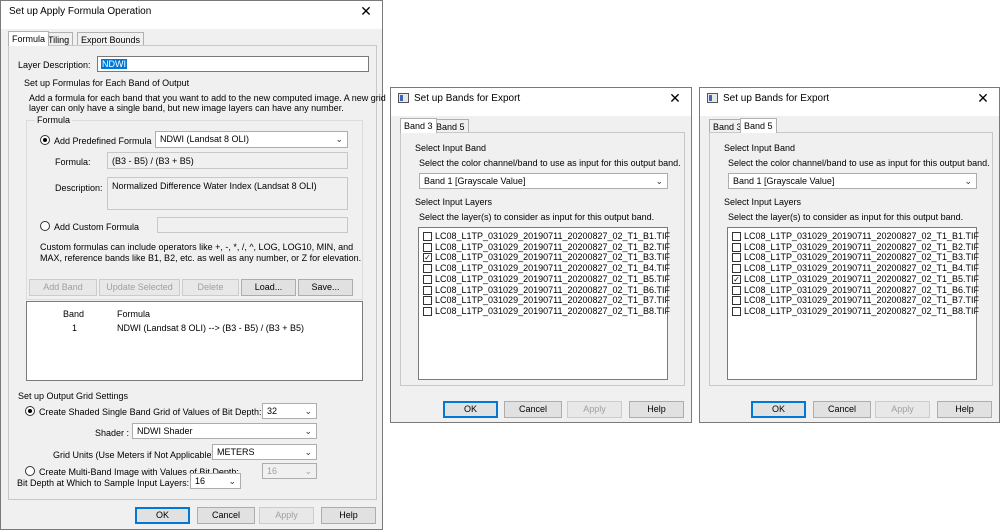 The image size is (1000, 530). Describe the element at coordinates (451, 148) in the screenshot. I see `input-band-header: Select Input Band` at that location.